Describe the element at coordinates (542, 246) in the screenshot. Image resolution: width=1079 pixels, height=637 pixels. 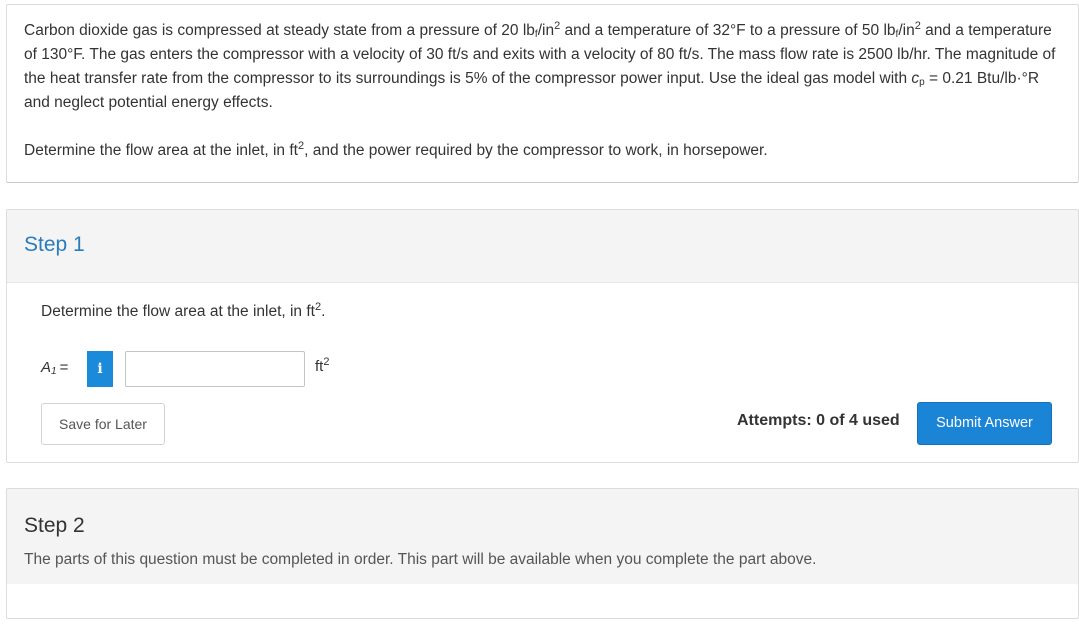
I see `step1-header: Step 1` at that location.